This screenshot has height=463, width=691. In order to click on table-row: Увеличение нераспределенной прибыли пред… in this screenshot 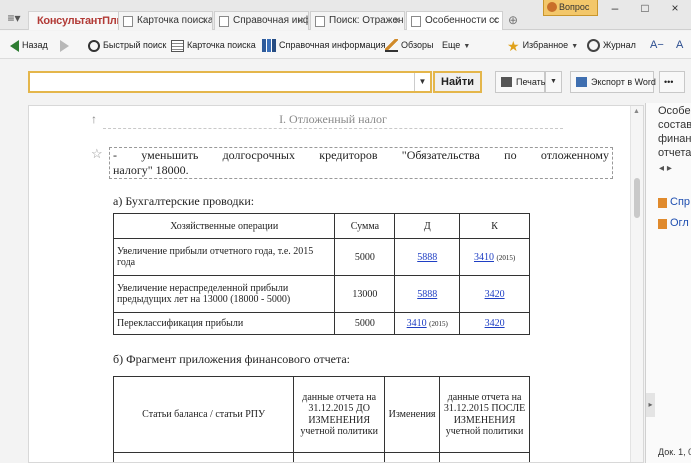, I will do `click(321, 294)`.